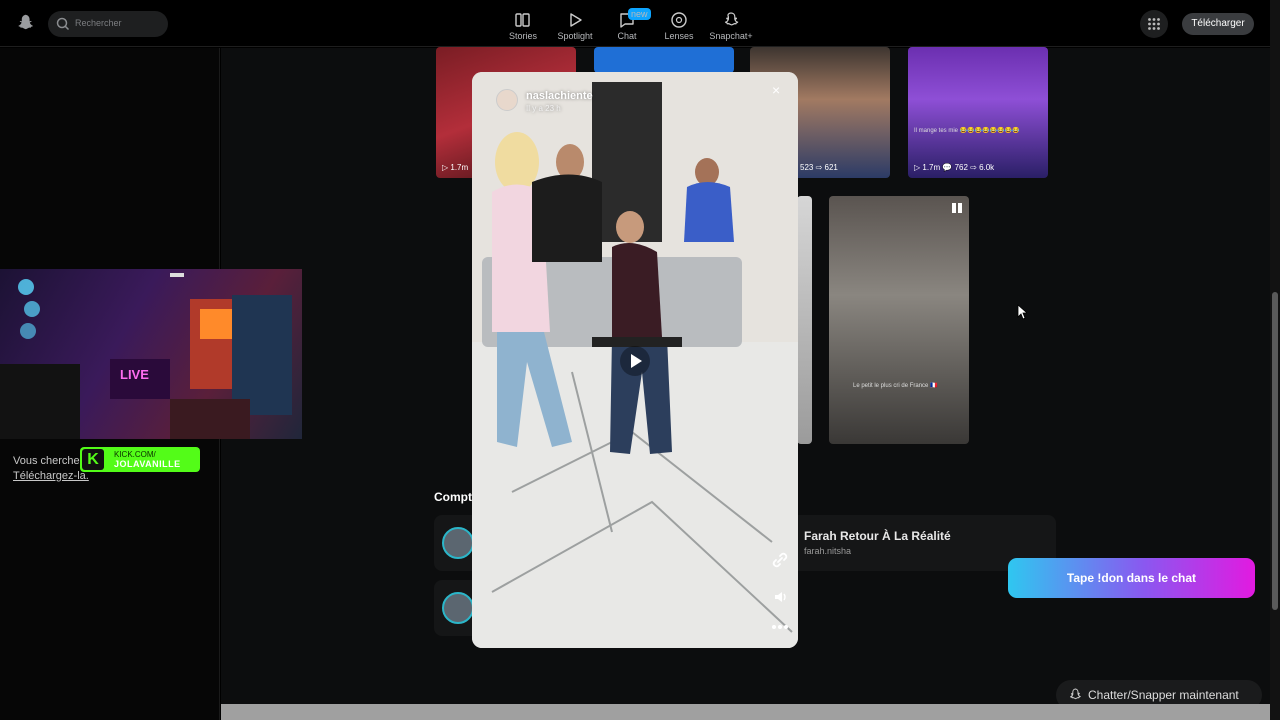  What do you see at coordinates (781, 597) in the screenshot?
I see `volume-icon` at bounding box center [781, 597].